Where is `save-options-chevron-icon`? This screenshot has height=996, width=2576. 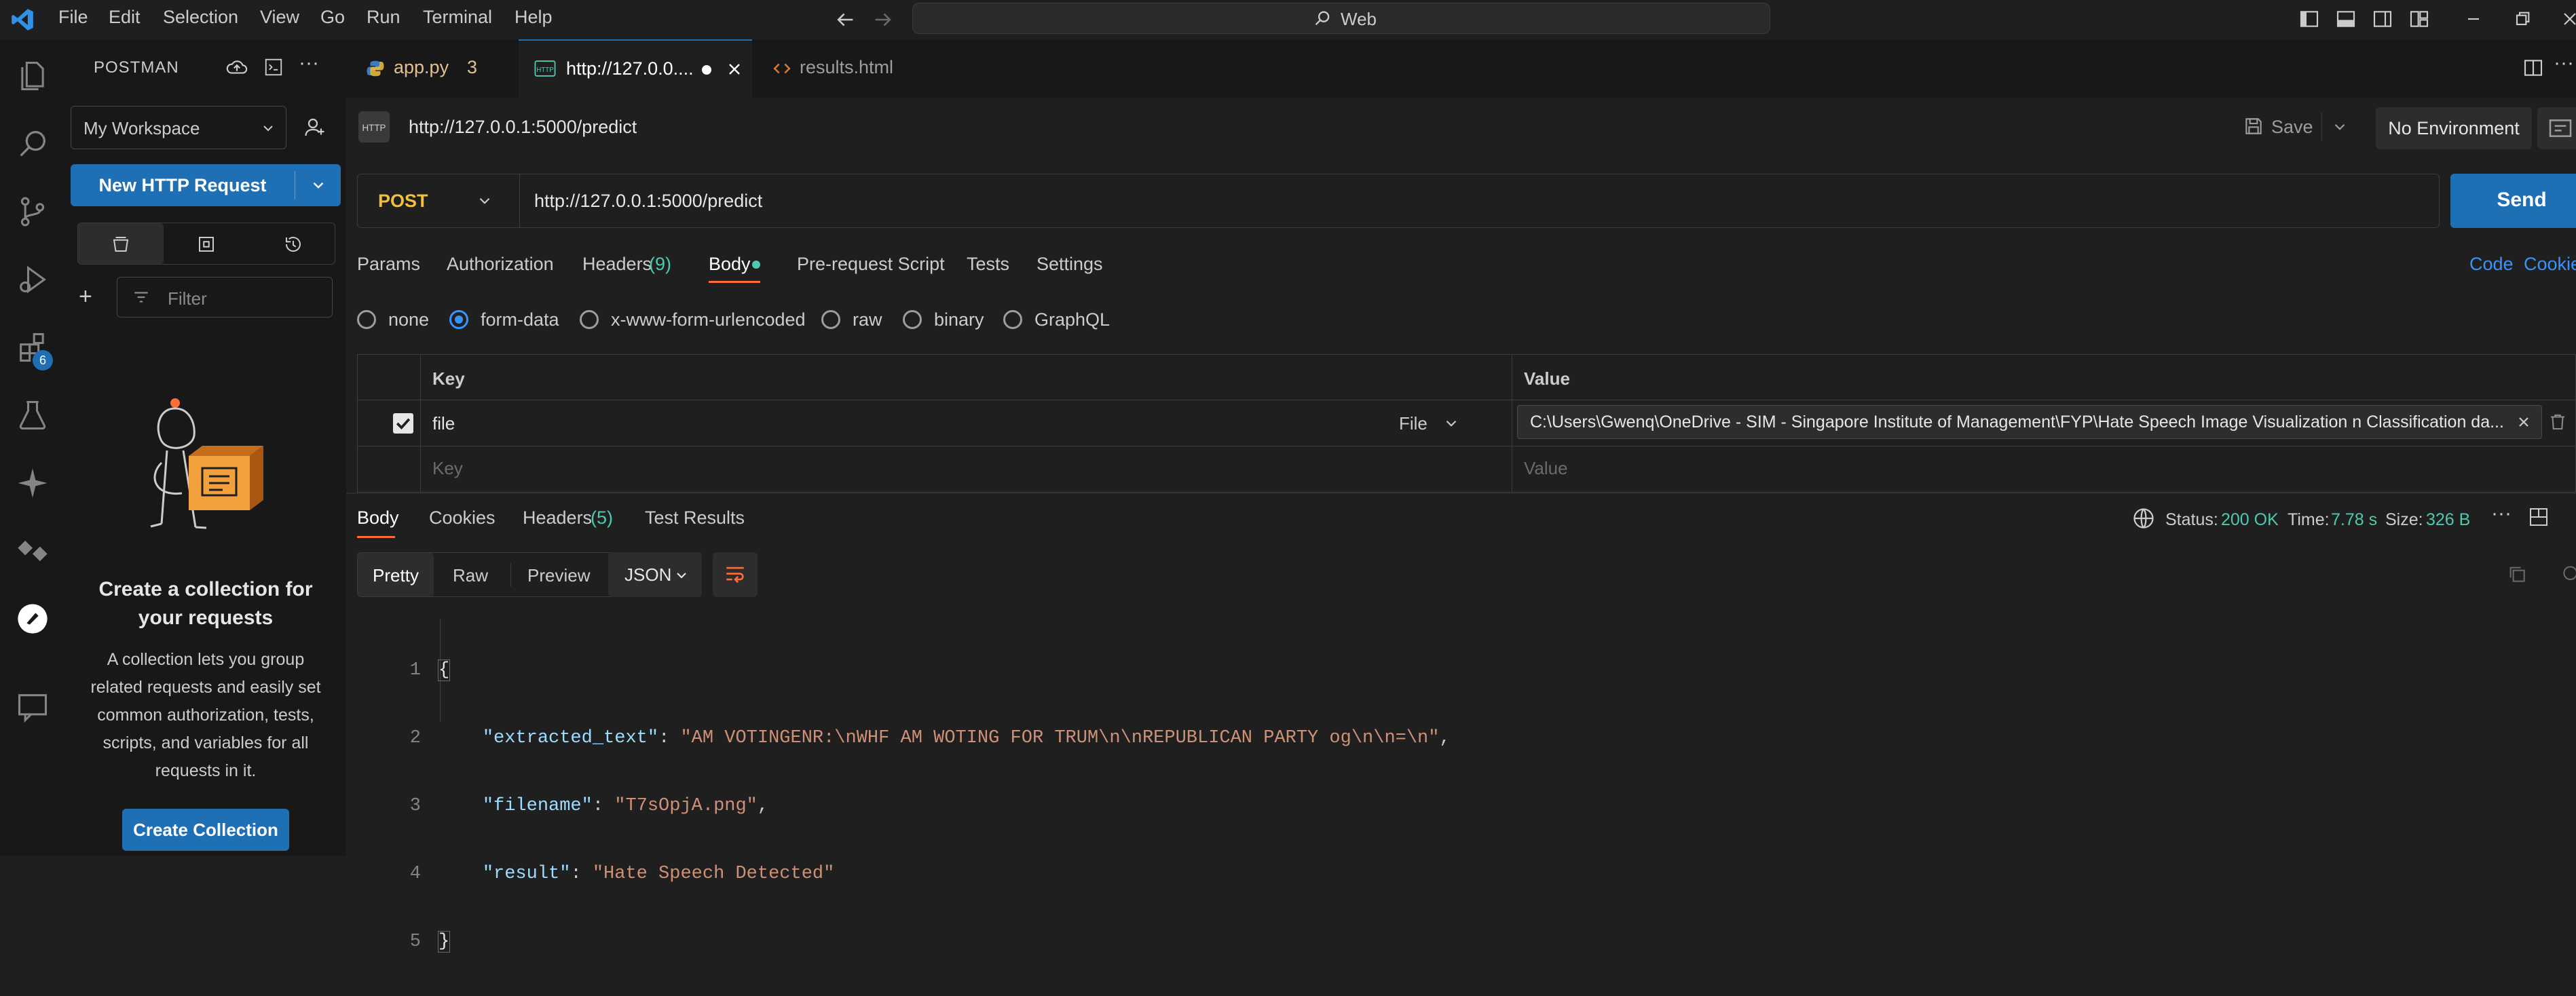 save-options-chevron-icon is located at coordinates (2340, 127).